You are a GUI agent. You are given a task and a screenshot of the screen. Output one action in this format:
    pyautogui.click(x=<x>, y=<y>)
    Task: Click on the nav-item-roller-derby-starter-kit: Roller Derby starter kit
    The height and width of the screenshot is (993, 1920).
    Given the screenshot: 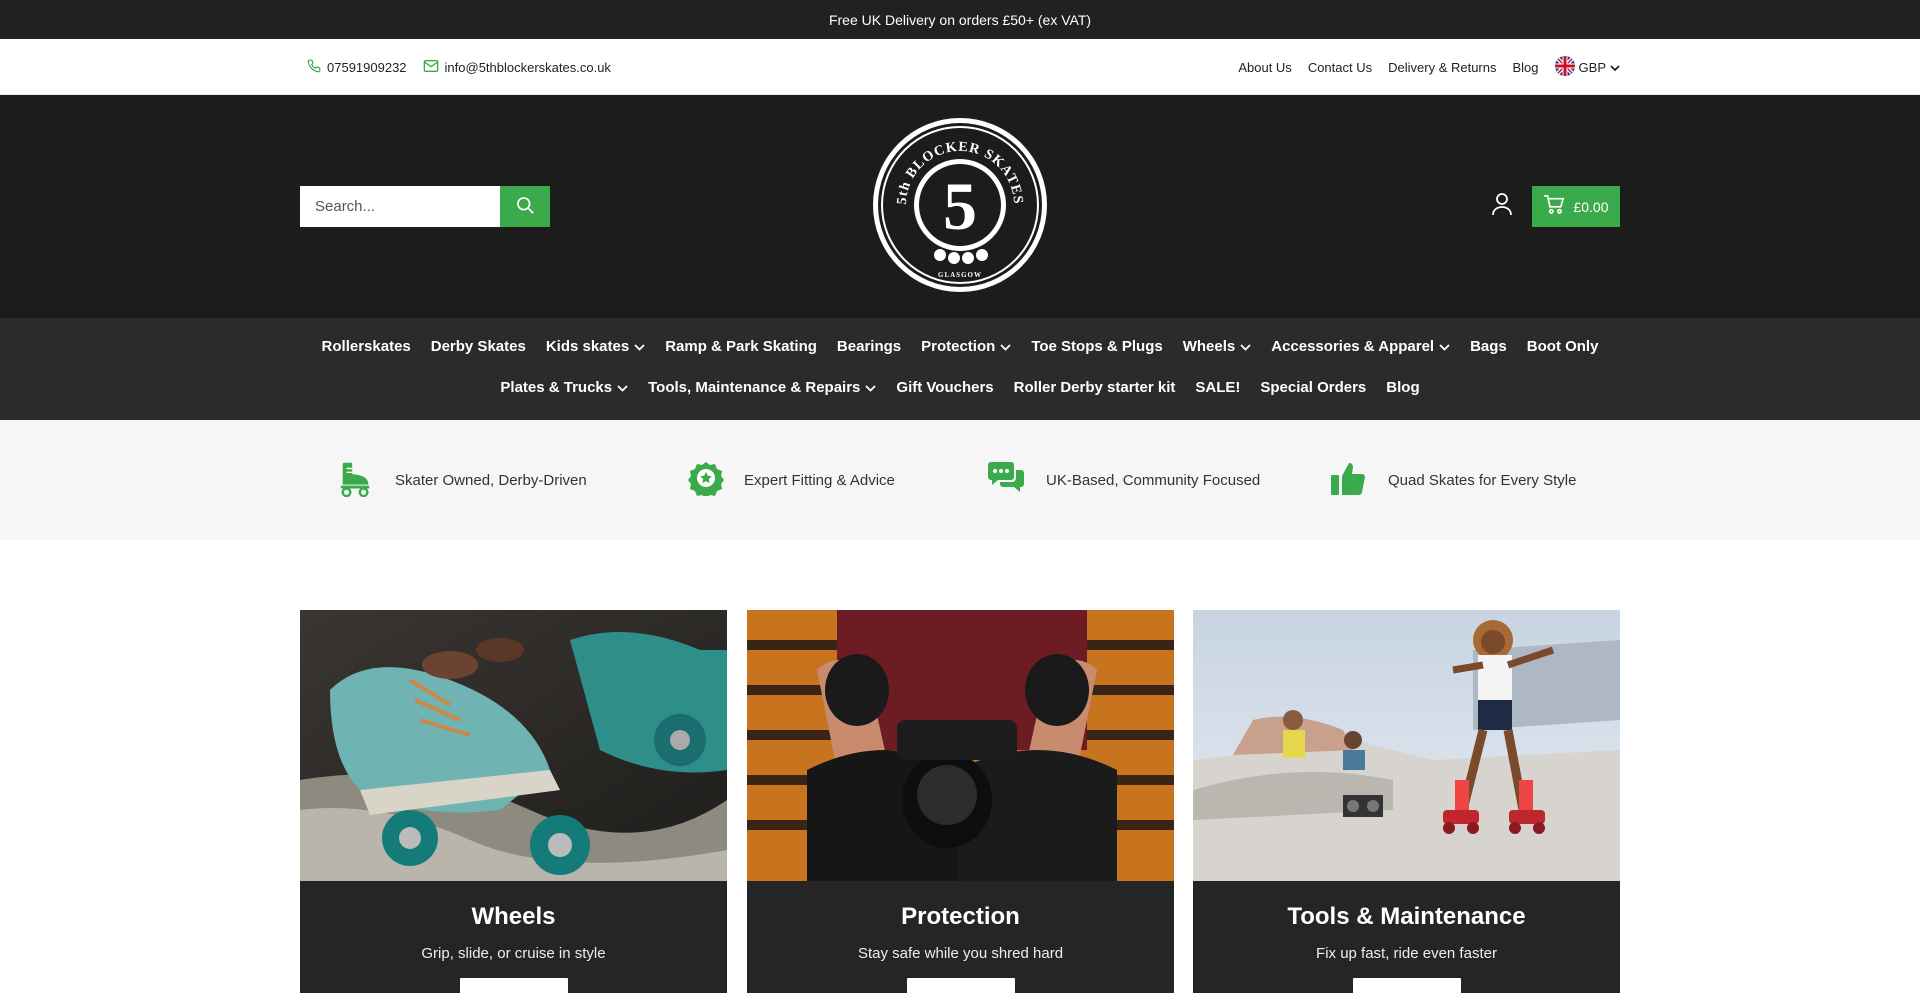 What is the action you would take?
    pyautogui.click(x=1095, y=387)
    